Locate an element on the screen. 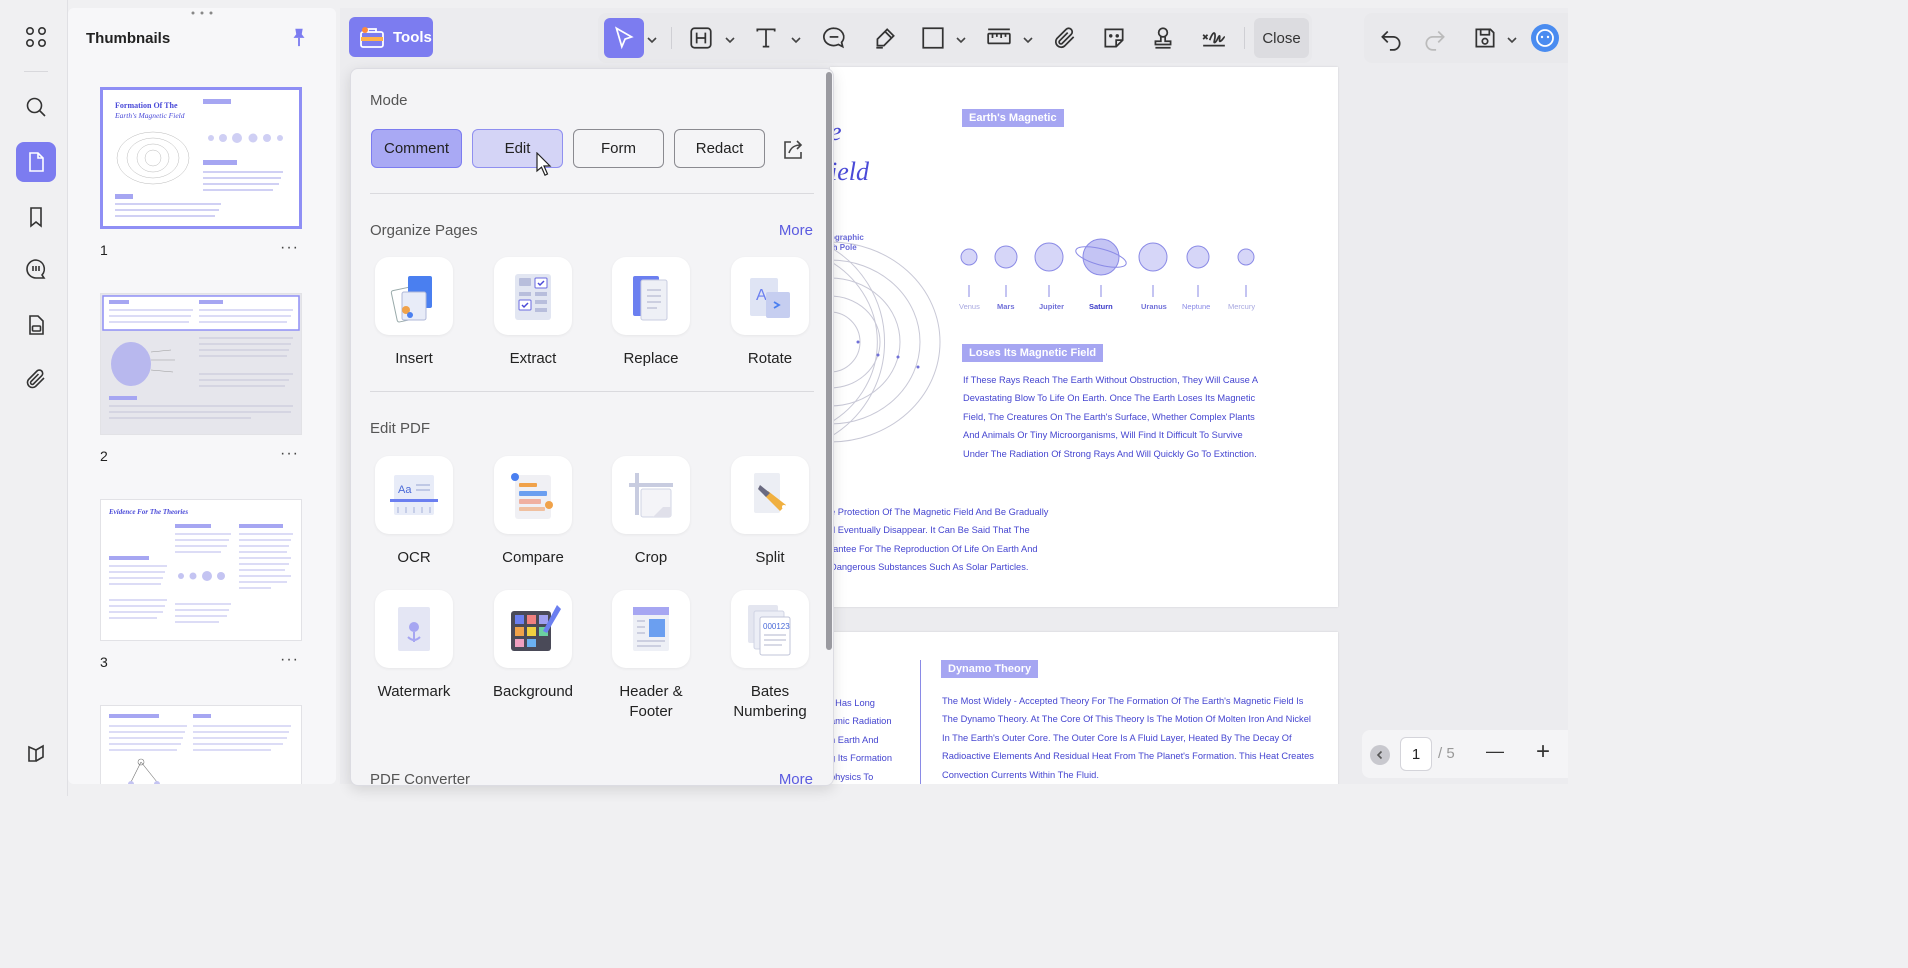  page-thumbnail-3: Evidence For The Theories is located at coordinates (201, 570).